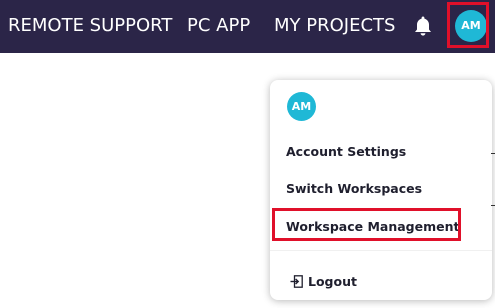  Describe the element at coordinates (296, 281) in the screenshot. I see `sign-out-icon` at that location.